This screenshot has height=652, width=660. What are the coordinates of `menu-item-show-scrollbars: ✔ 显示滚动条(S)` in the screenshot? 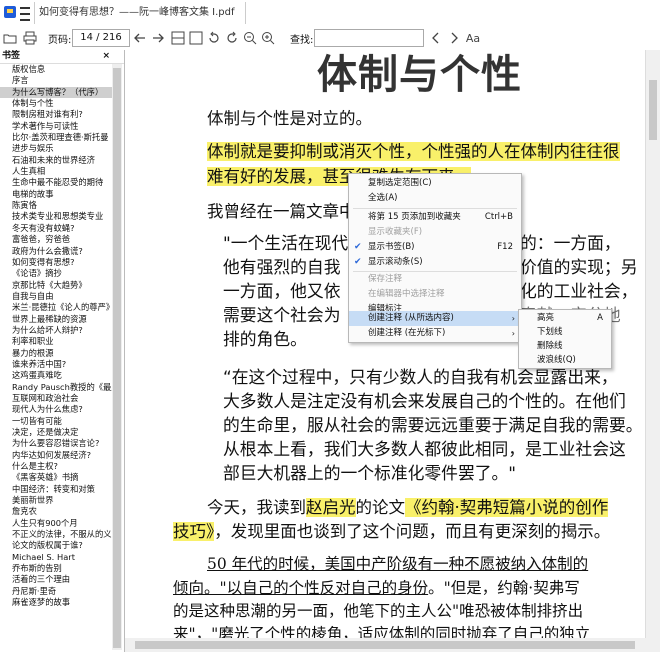 It's located at (435, 262).